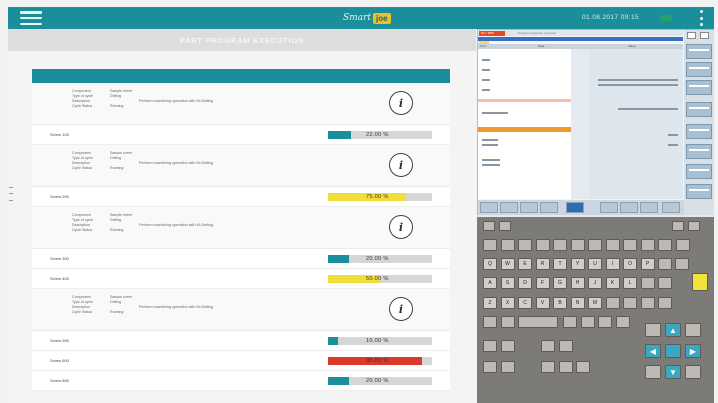  Describe the element at coordinates (524, 129) in the screenshot. I see `hmi-selected-row` at that location.